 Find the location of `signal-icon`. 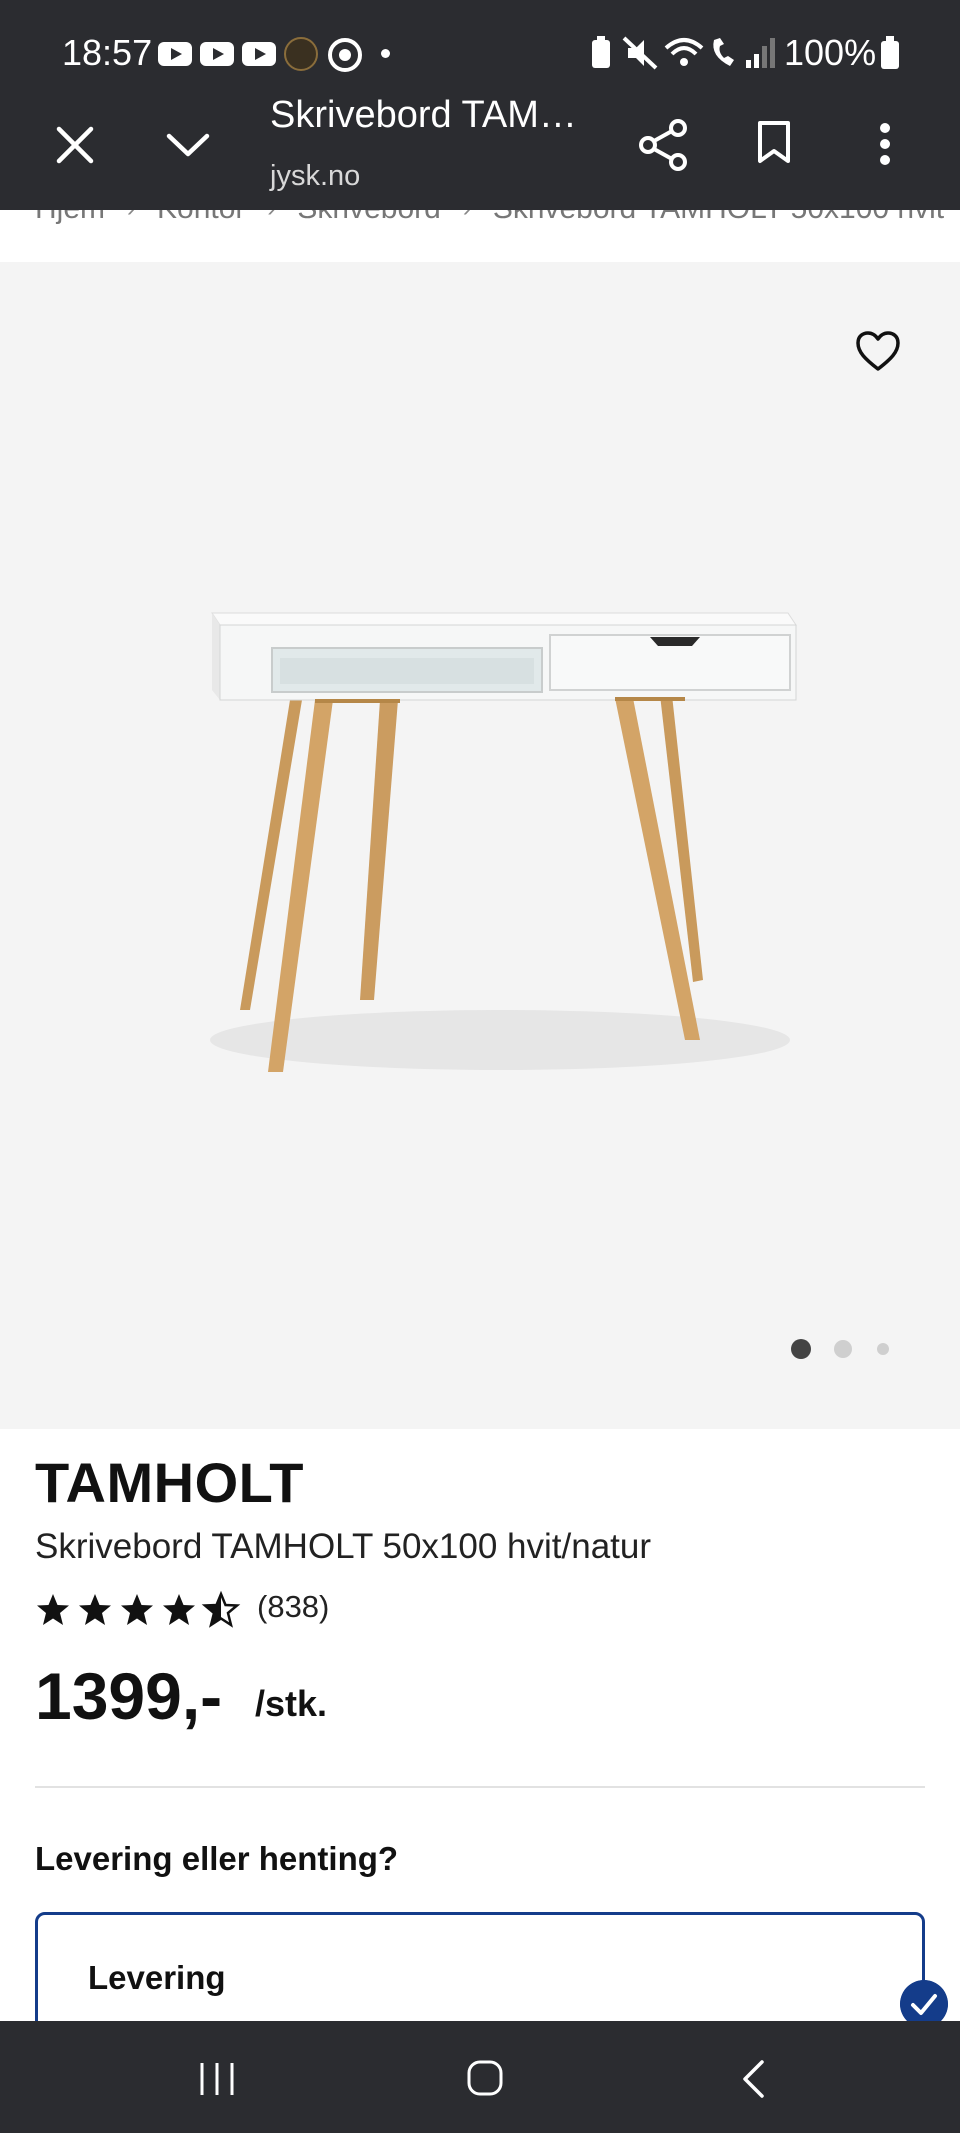

signal-icon is located at coordinates (760, 53).